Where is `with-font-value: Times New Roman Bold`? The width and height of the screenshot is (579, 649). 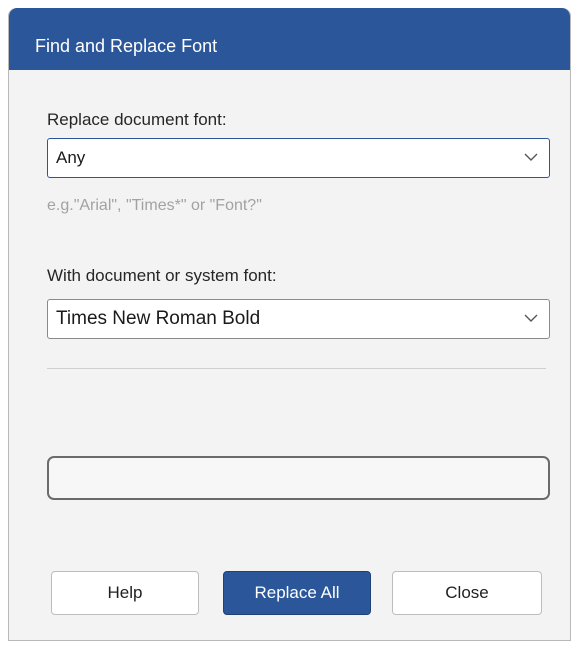 with-font-value: Times New Roman Bold is located at coordinates (158, 318).